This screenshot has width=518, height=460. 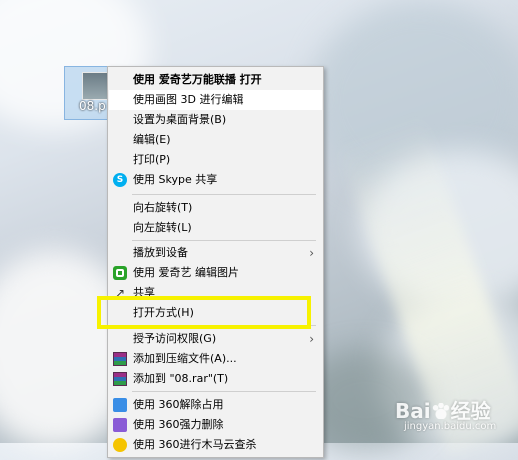 I want to click on menu-item-label: 使用 360解除占用, so click(x=178, y=404).